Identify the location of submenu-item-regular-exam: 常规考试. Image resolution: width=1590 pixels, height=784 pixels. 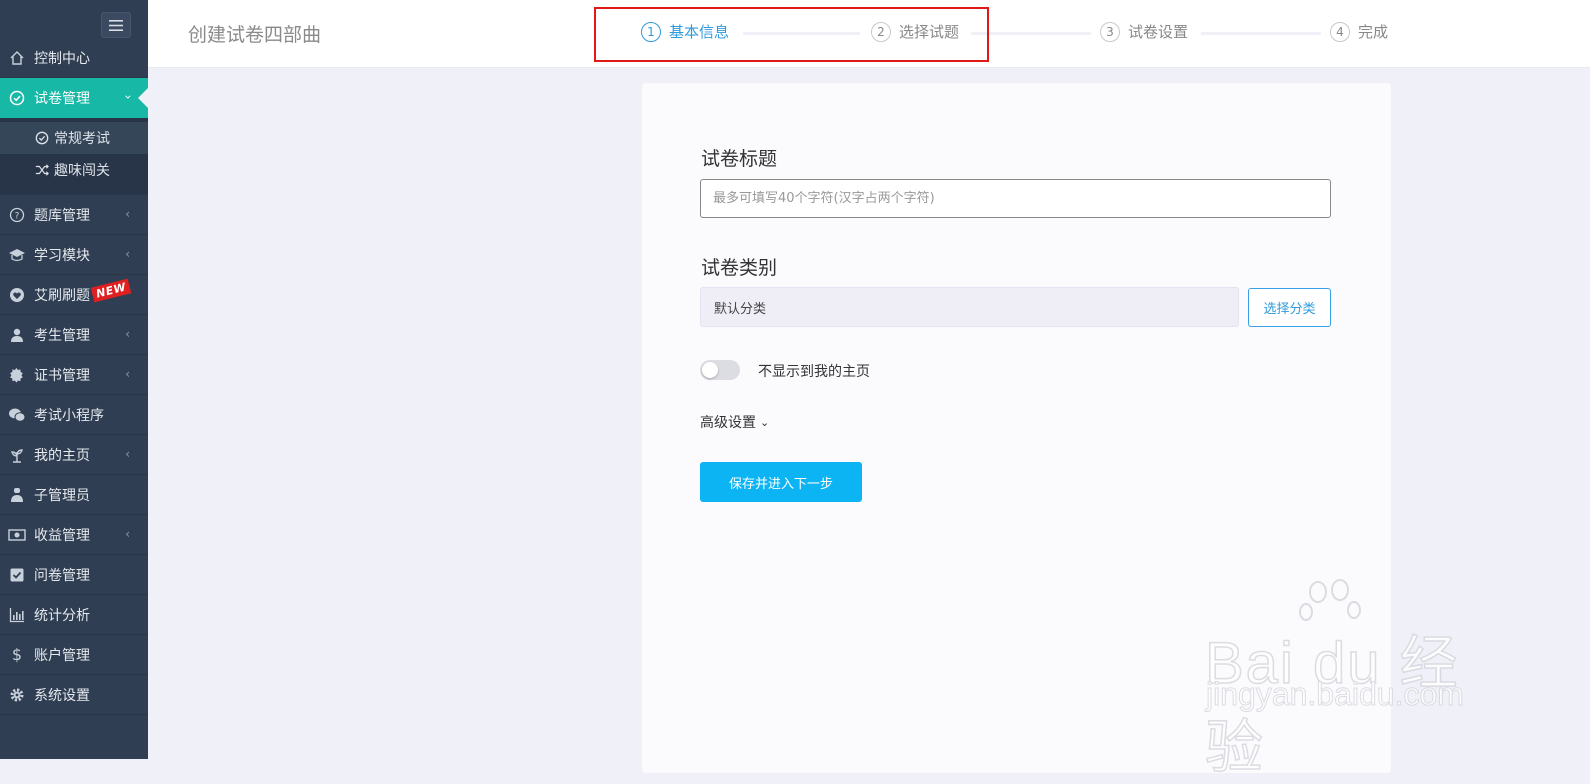
(74, 138).